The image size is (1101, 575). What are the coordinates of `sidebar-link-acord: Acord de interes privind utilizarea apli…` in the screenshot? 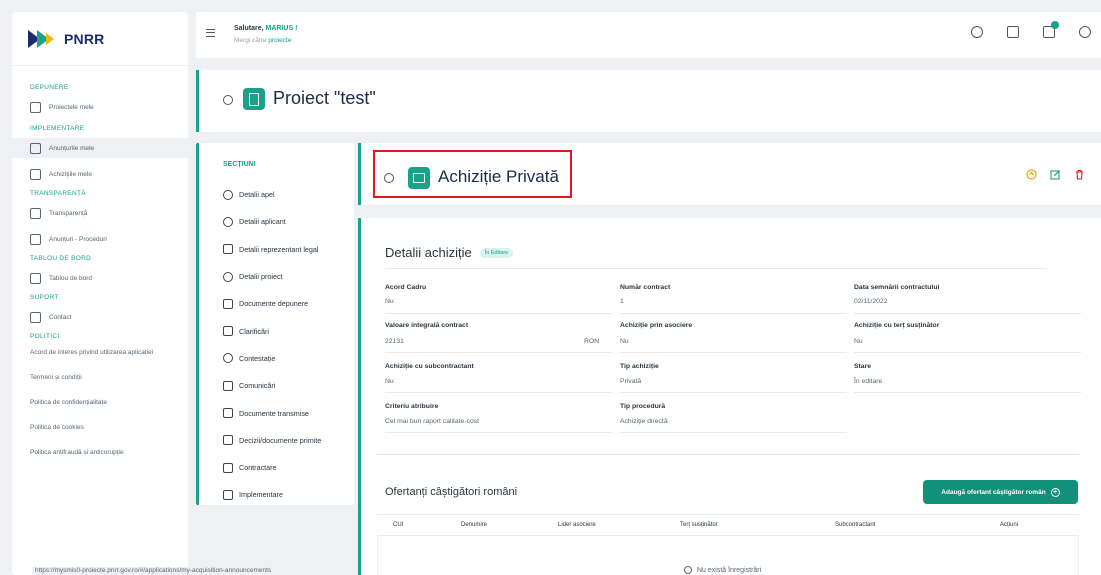 It's located at (100, 352).